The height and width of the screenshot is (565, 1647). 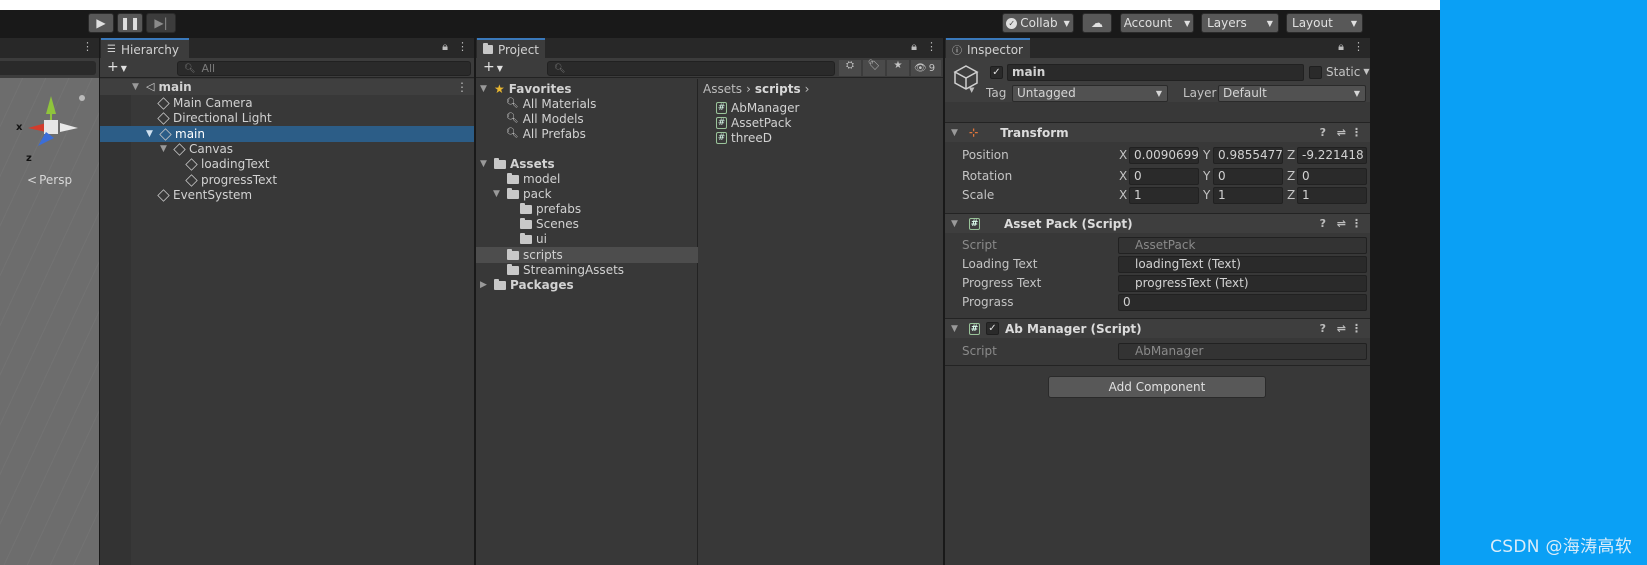 I want to click on z-label: Z, so click(x=1291, y=155).